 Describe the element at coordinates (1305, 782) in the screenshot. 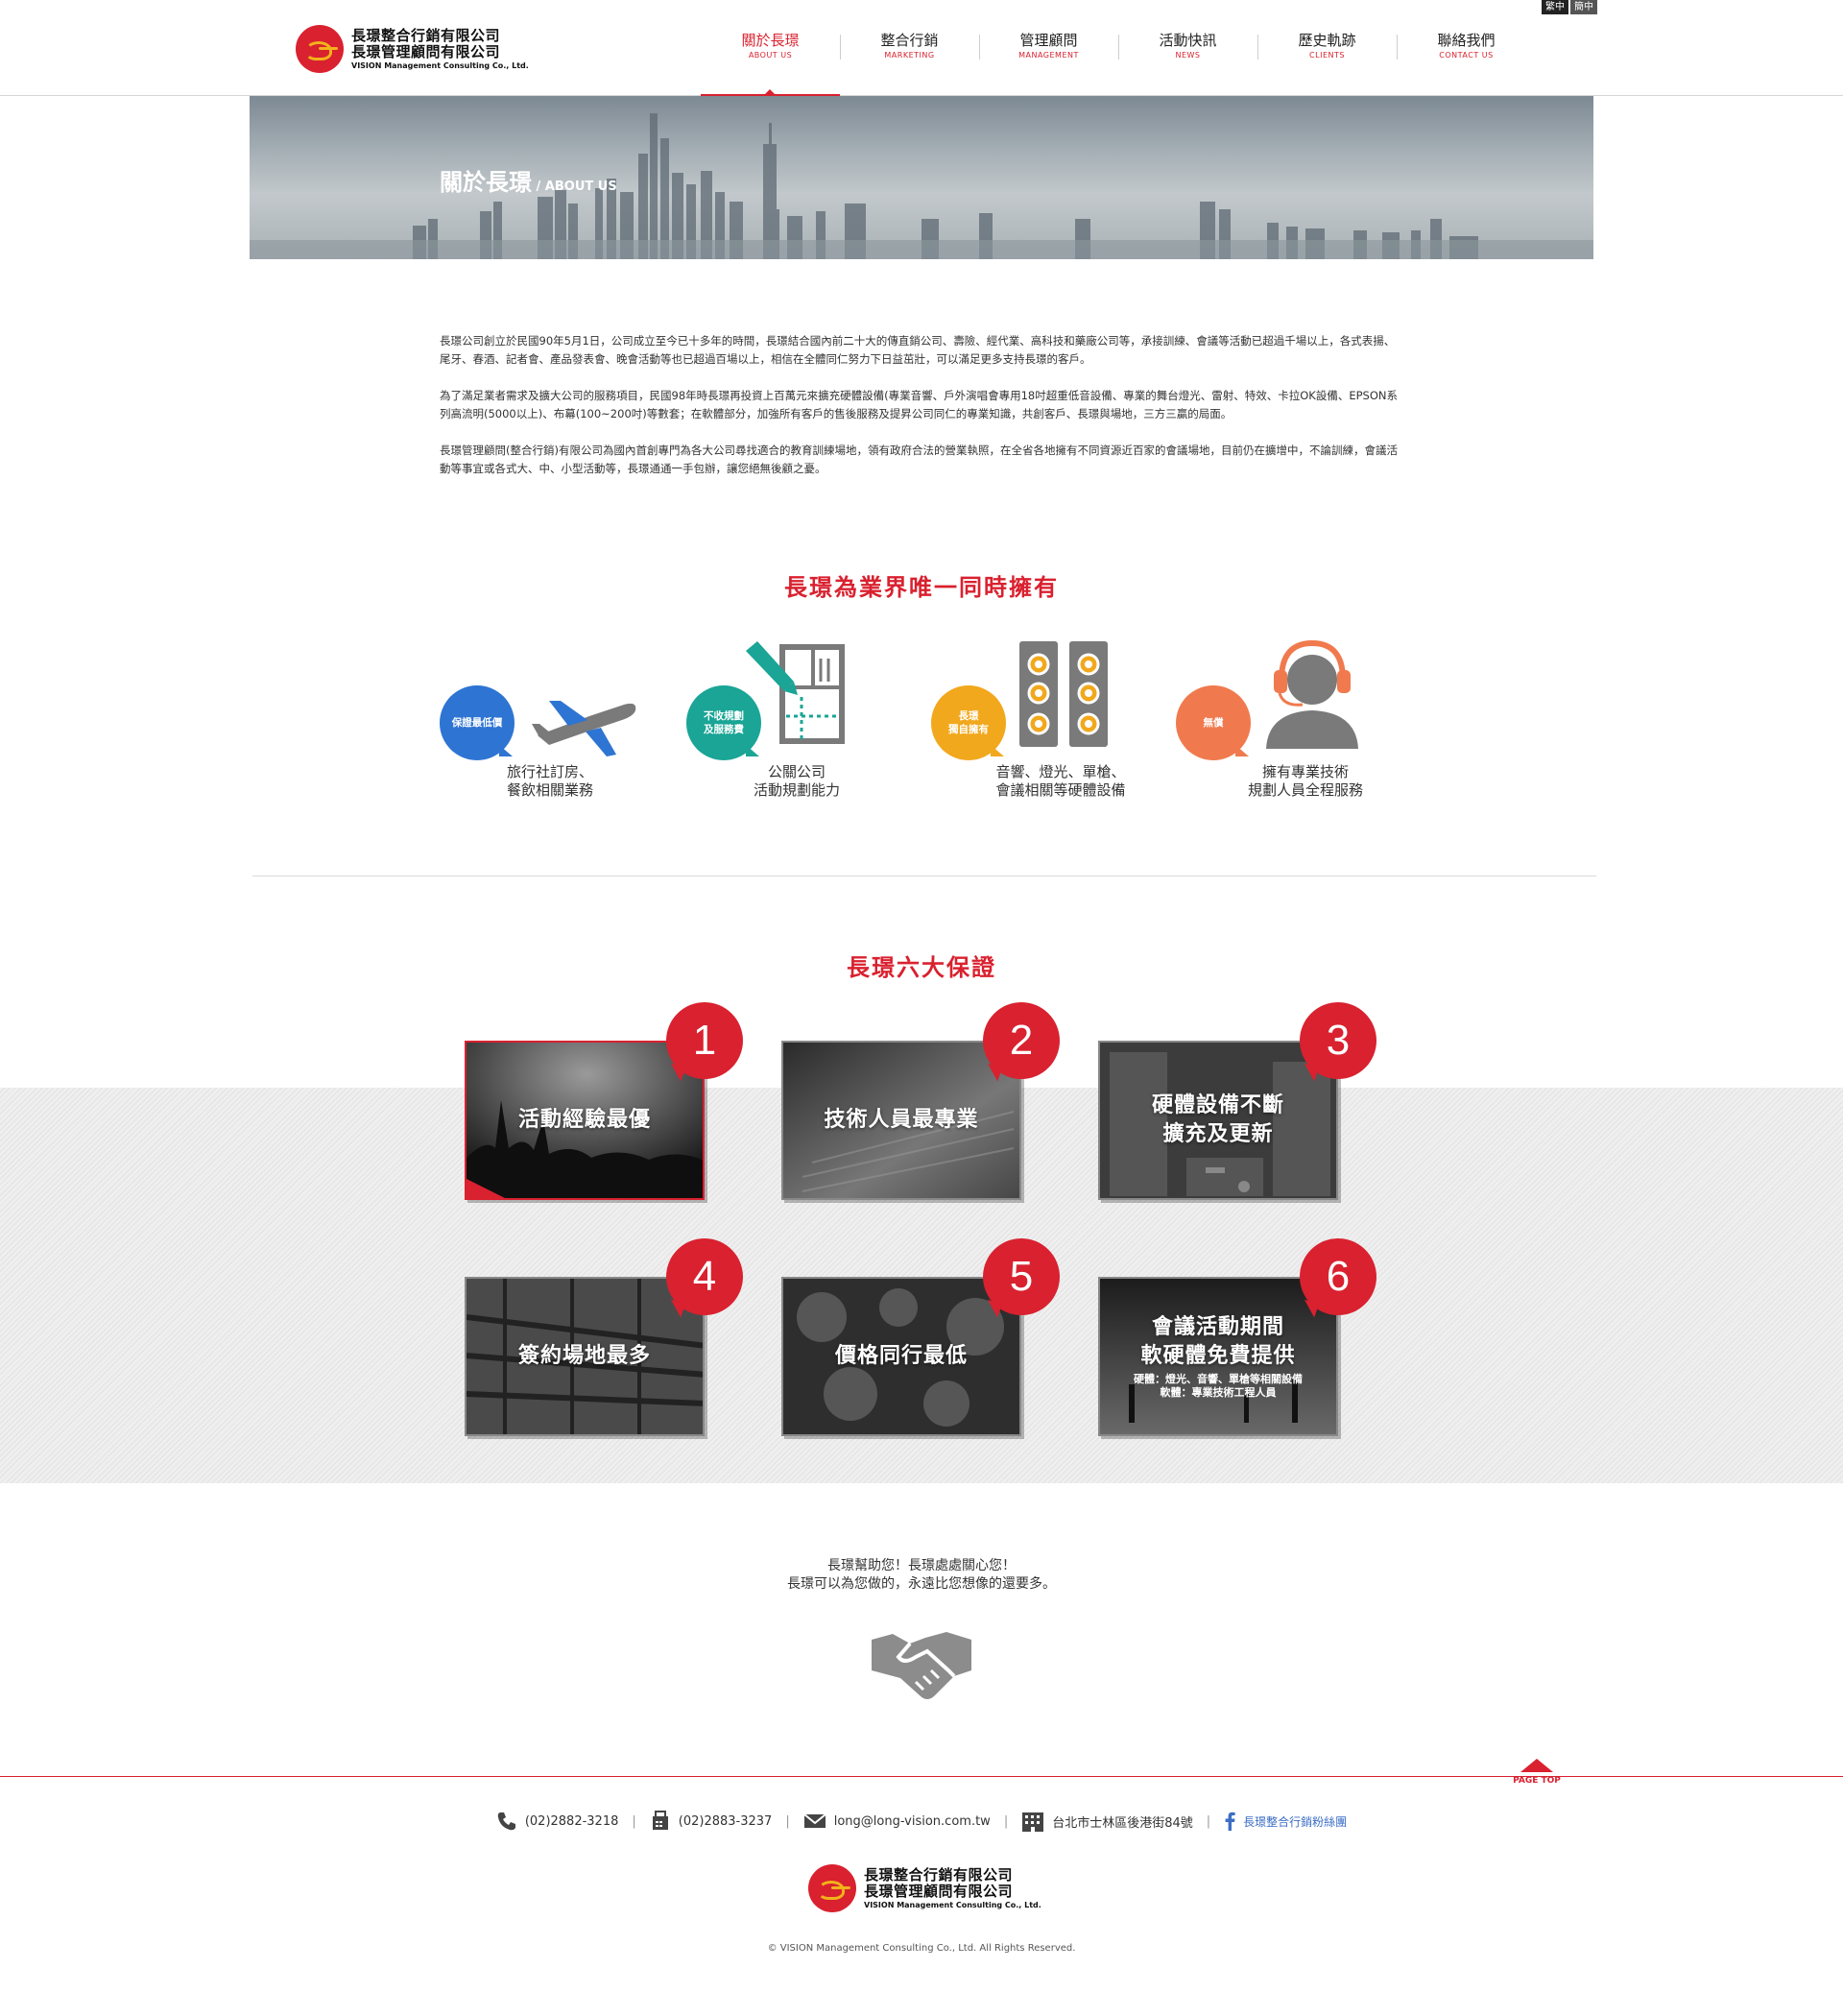

I see `feature-caption: 擁有專業技術 規劃人員全程服務` at that location.